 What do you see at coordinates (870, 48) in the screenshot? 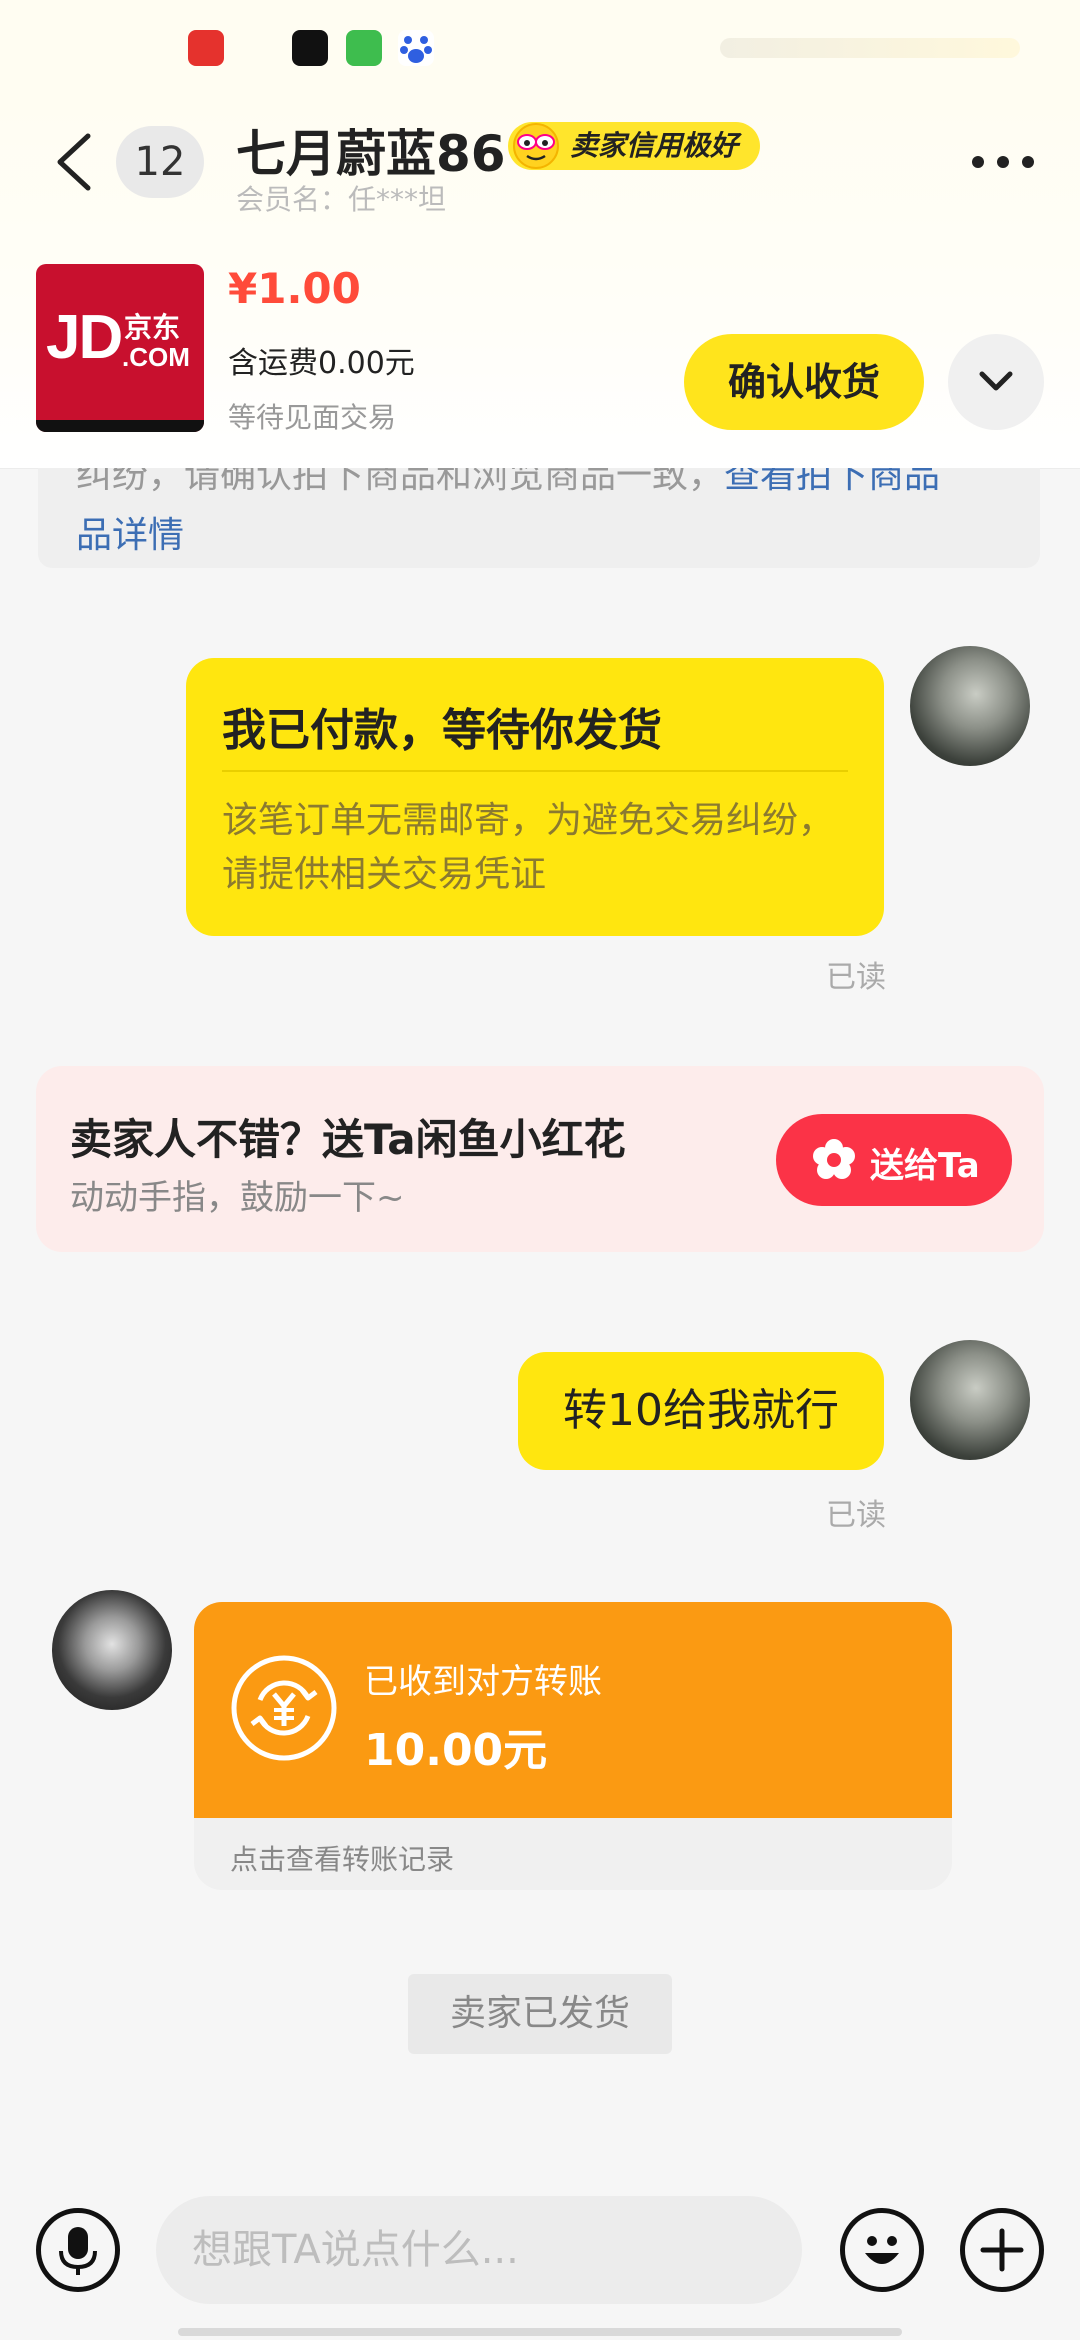
I see `status-indicators` at bounding box center [870, 48].